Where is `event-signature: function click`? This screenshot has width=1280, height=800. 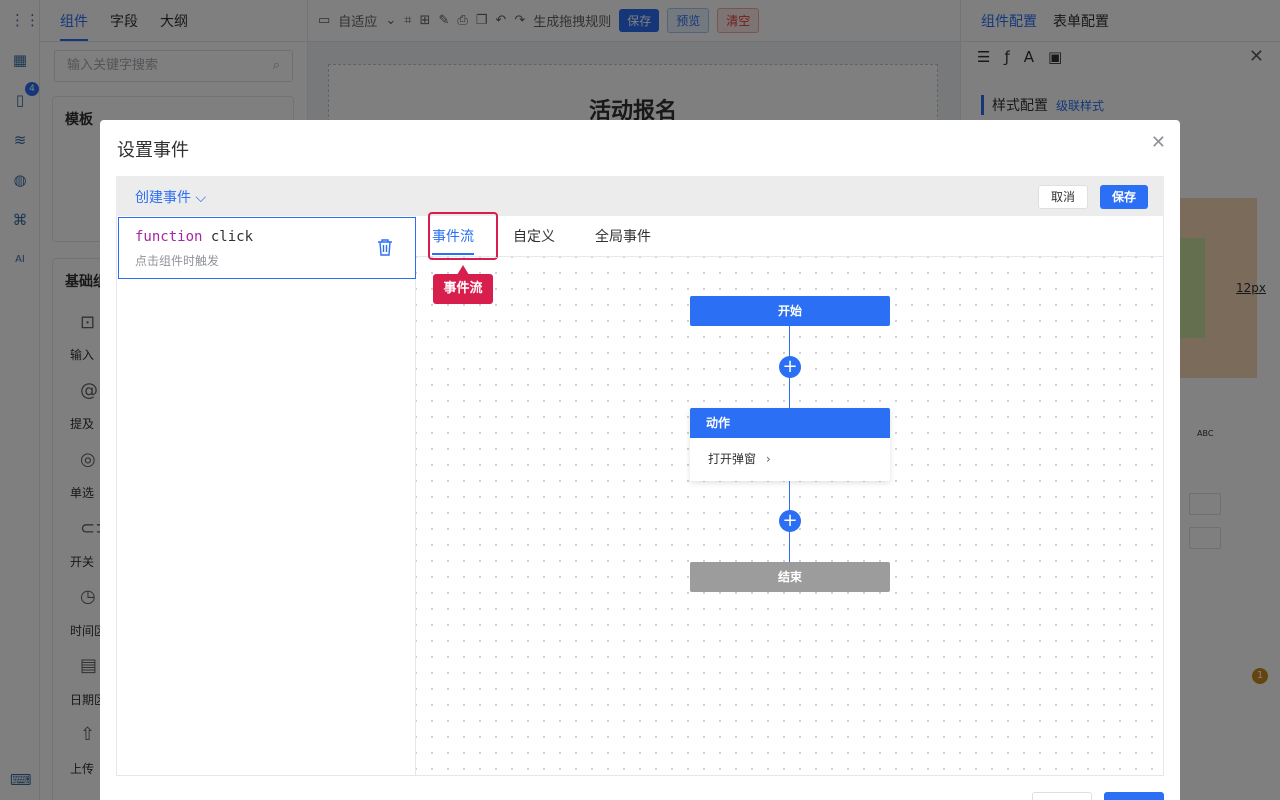
event-signature: function click is located at coordinates (194, 237).